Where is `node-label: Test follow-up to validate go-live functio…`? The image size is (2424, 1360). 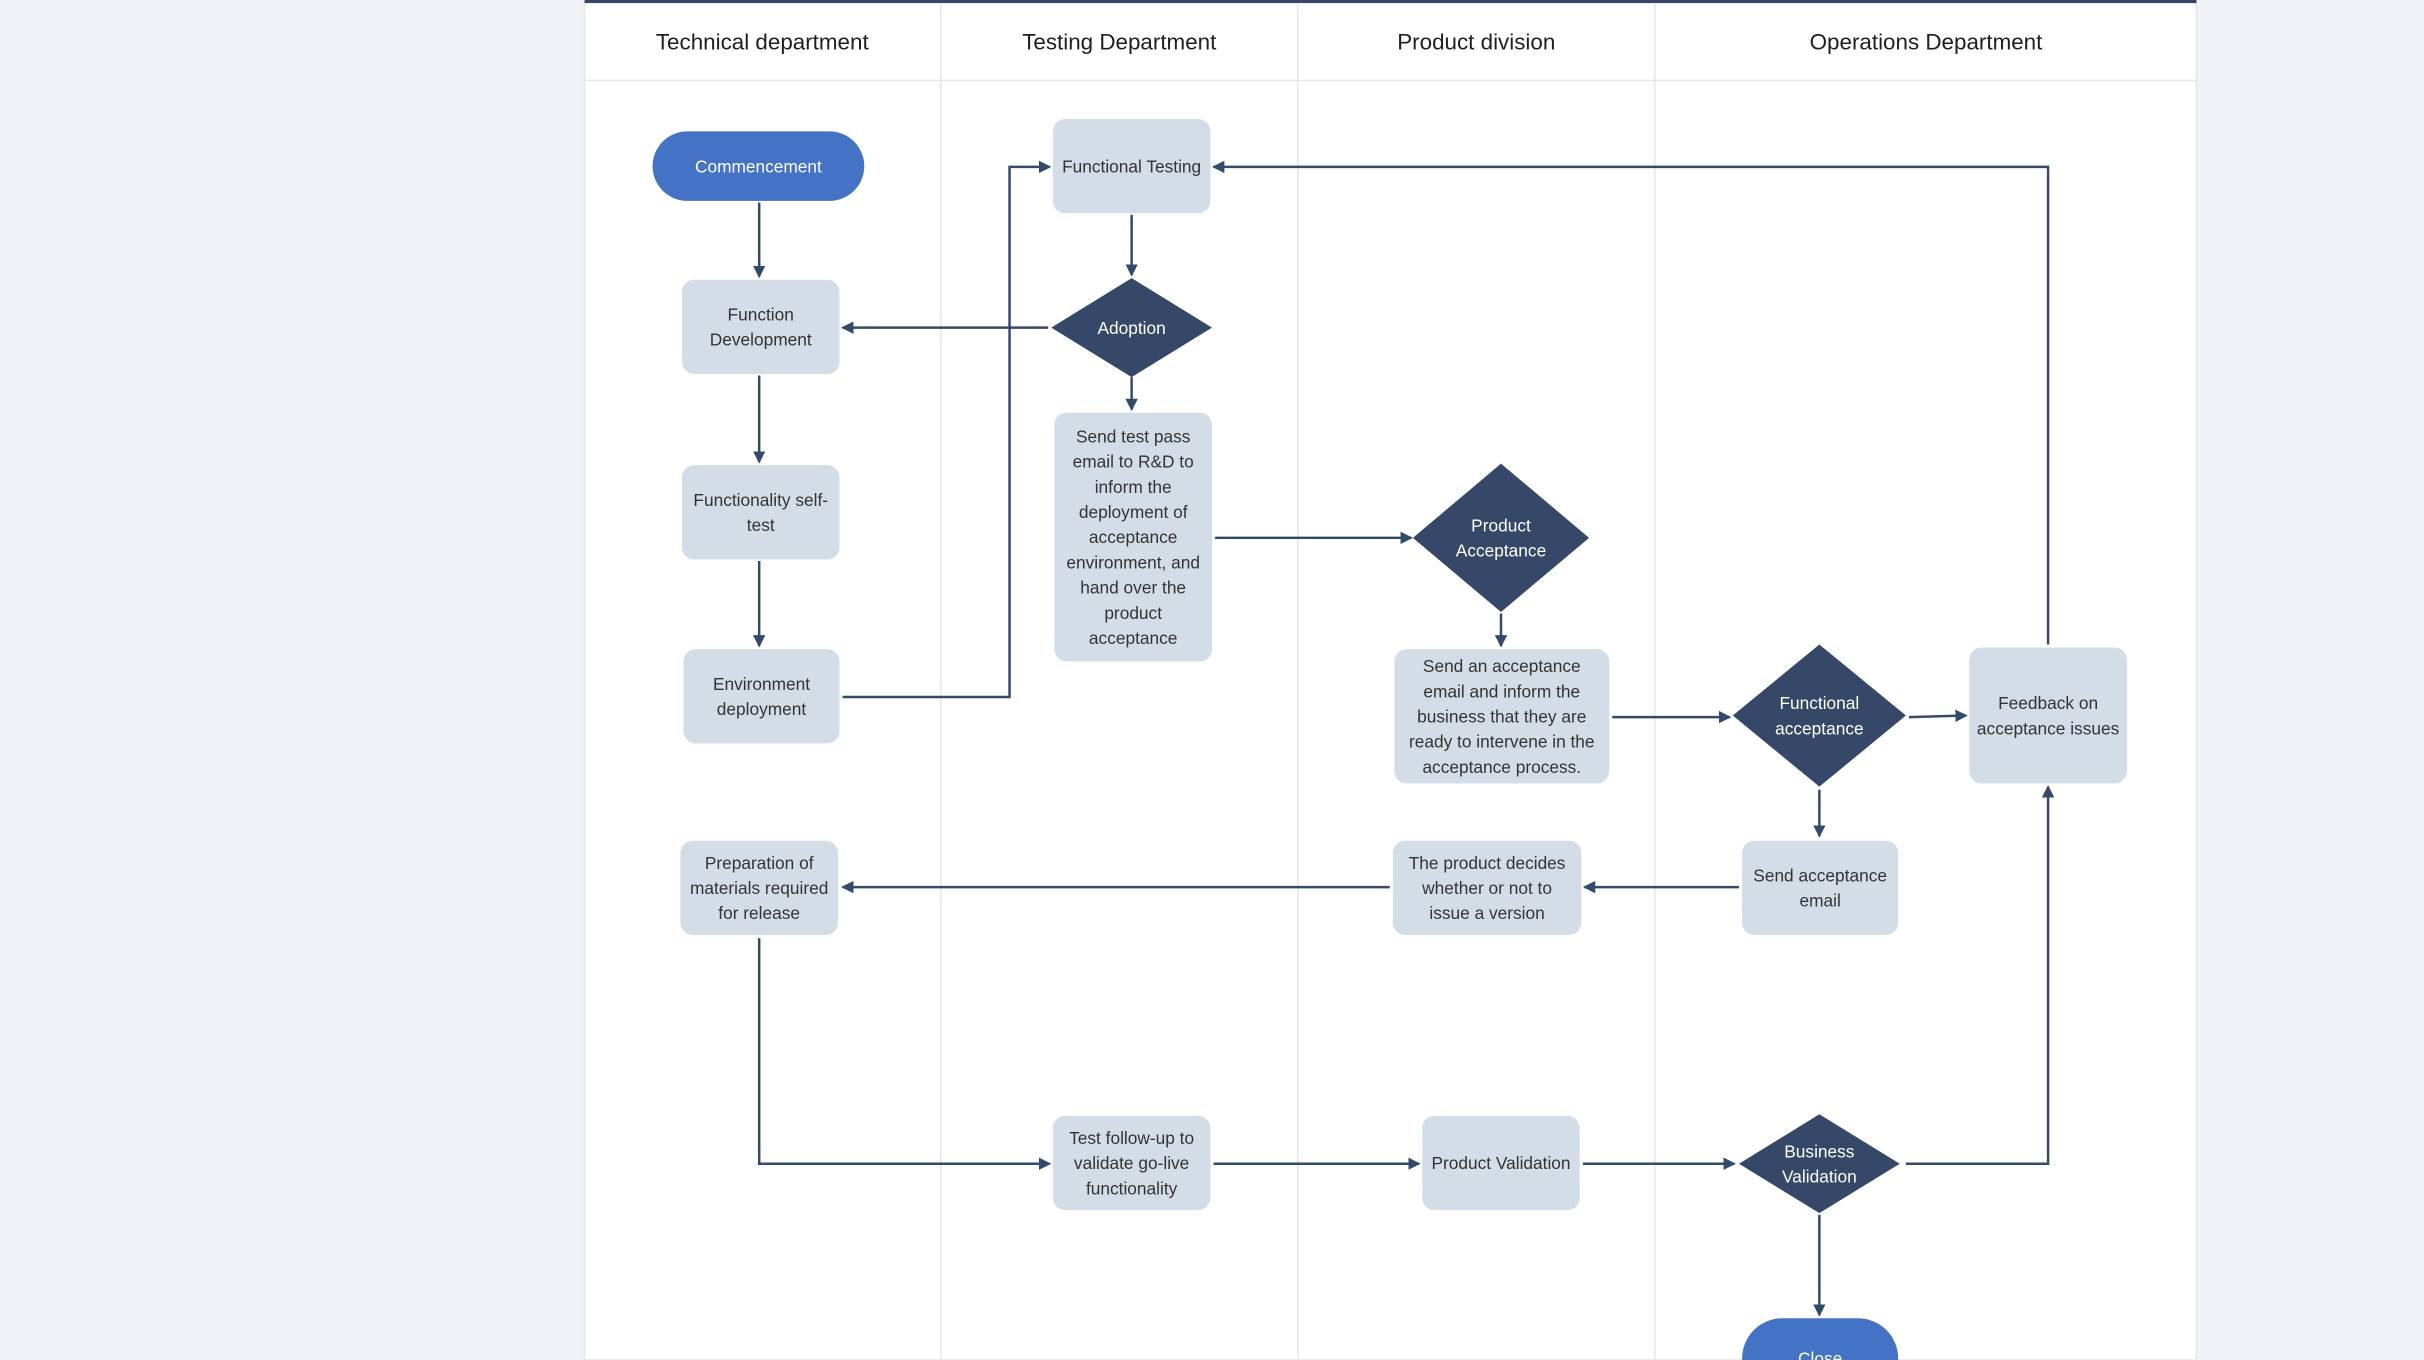 node-label: Test follow-up to validate go-live functio… is located at coordinates (1131, 1163).